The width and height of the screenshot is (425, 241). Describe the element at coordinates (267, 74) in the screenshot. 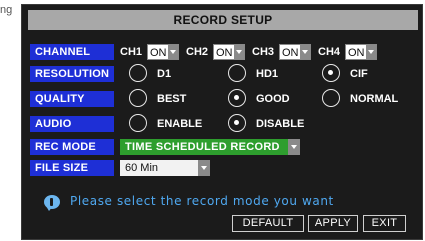

I see `resolution-hd1-label: HD1` at that location.